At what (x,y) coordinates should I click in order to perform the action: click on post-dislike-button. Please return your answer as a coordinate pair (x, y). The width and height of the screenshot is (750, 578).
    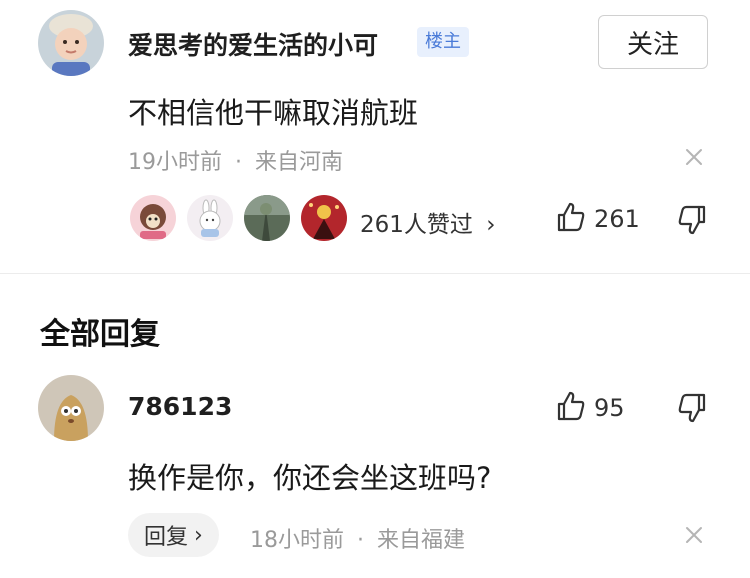
    Looking at the image, I should click on (692, 222).